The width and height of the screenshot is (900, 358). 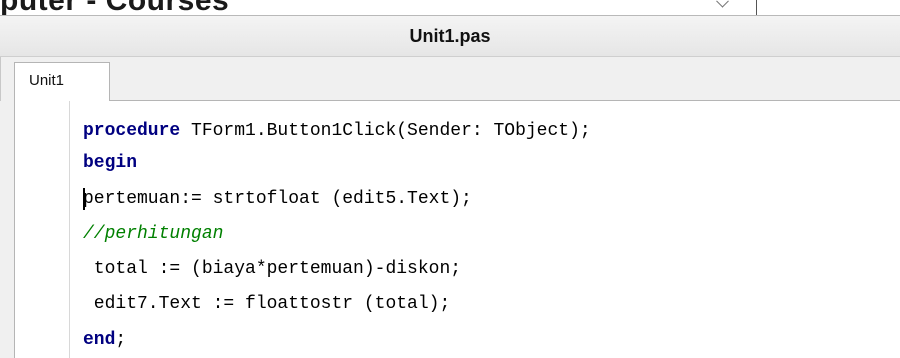 What do you see at coordinates (121, 340) in the screenshot?
I see `code-text: ;` at bounding box center [121, 340].